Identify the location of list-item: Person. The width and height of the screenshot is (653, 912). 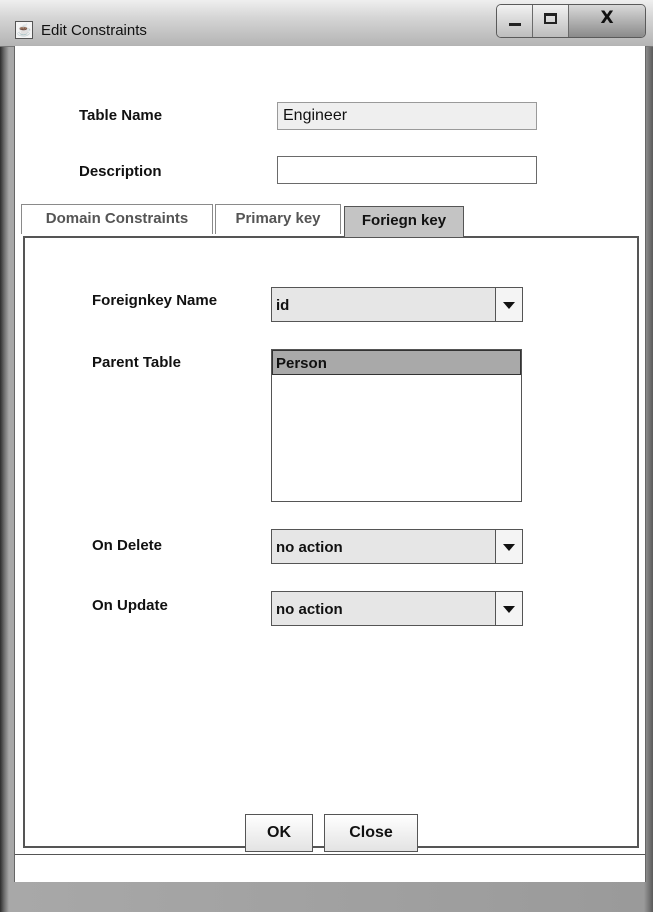
(396, 362).